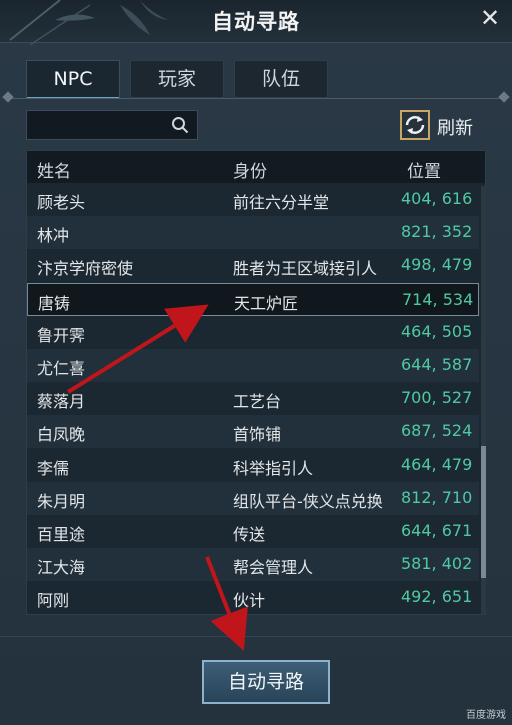 The height and width of the screenshot is (725, 512). Describe the element at coordinates (226, 603) in the screenshot. I see `annotation-arrow-to-button` at that location.